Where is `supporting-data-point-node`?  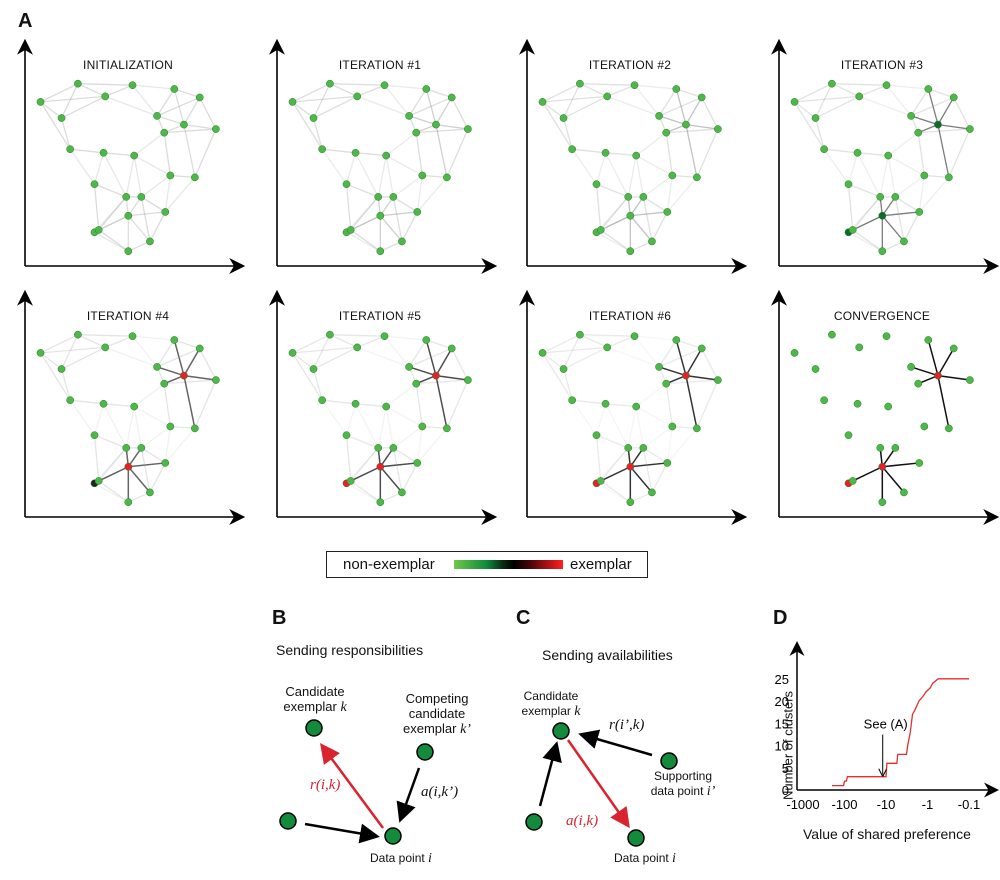
supporting-data-point-node is located at coordinates (669, 761).